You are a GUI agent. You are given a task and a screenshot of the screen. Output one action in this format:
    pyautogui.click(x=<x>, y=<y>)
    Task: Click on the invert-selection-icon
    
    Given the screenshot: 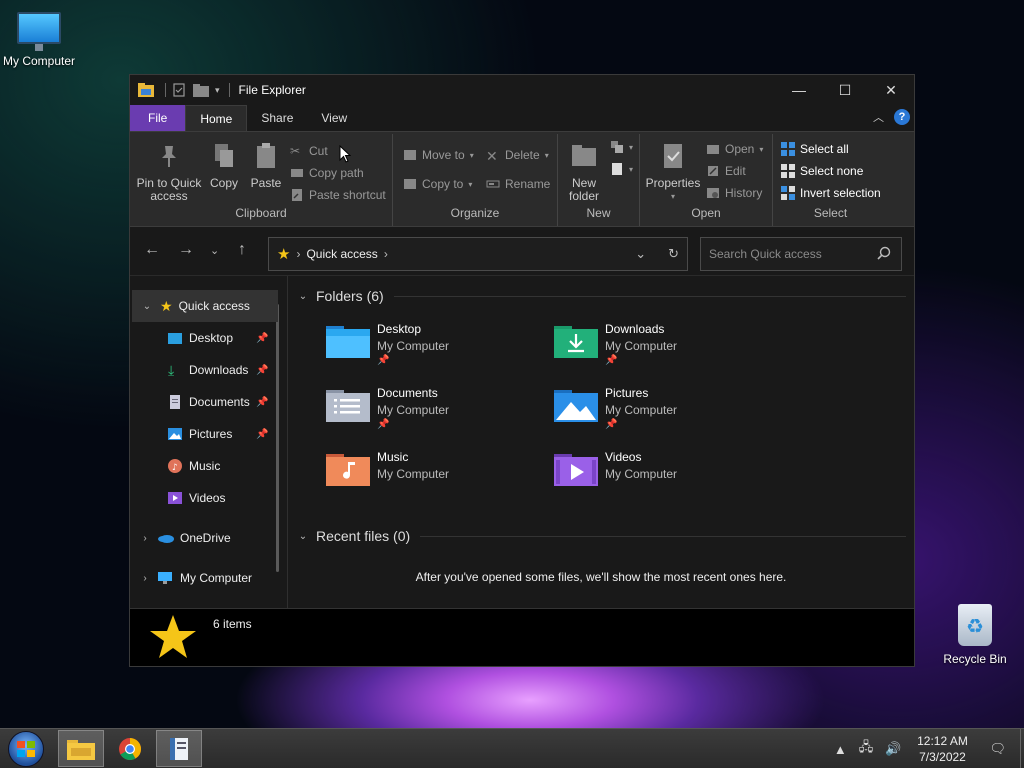 What is the action you would take?
    pyautogui.click(x=788, y=193)
    